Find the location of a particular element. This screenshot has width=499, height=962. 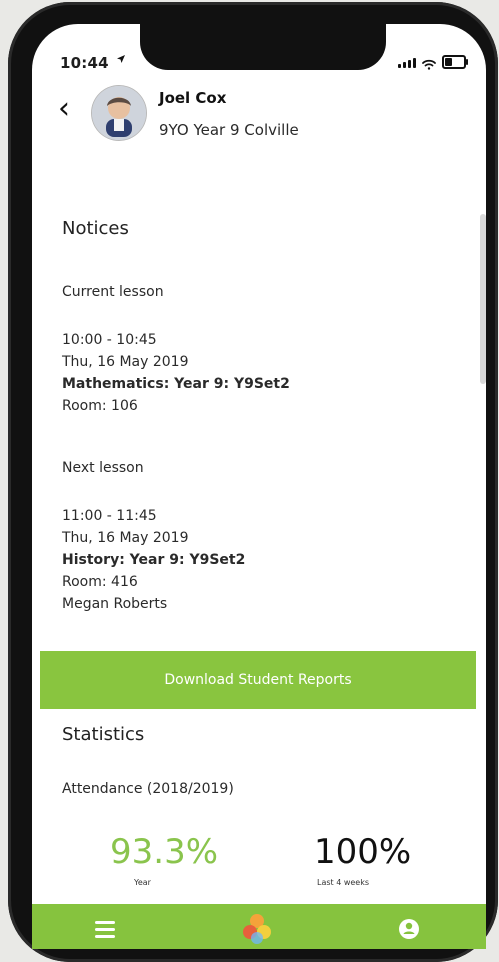

menu-button is located at coordinates (105, 929).